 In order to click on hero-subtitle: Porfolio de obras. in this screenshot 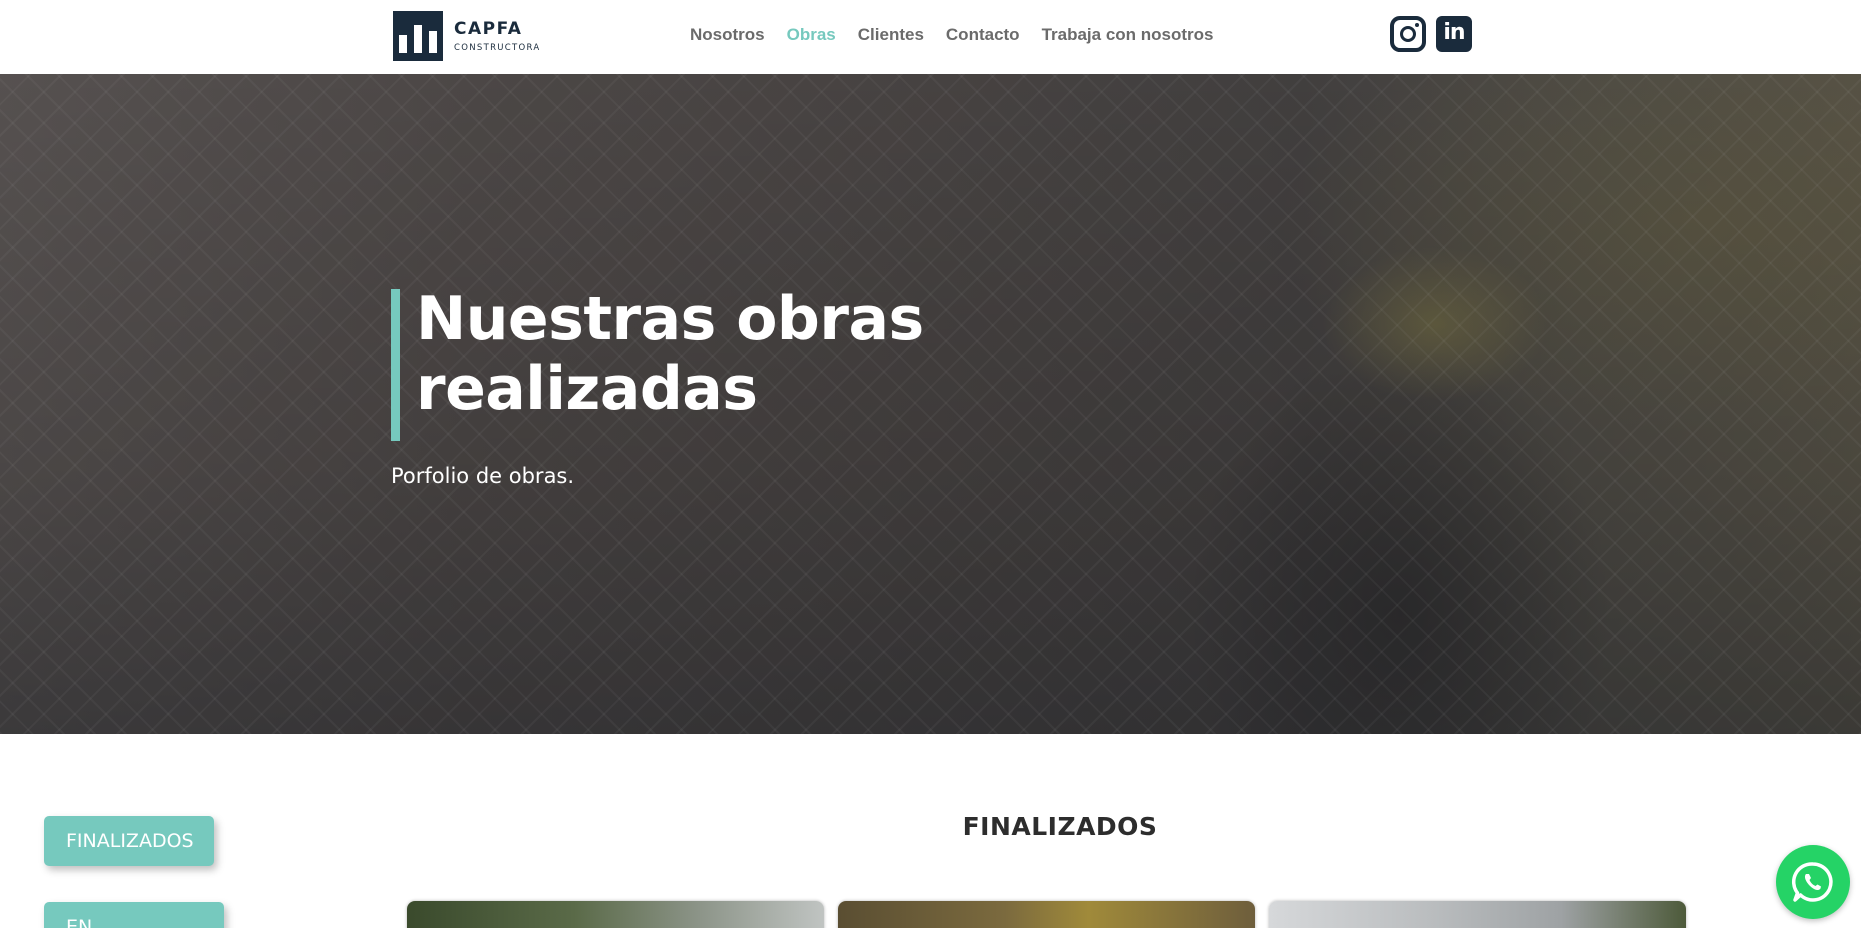, I will do `click(483, 476)`.